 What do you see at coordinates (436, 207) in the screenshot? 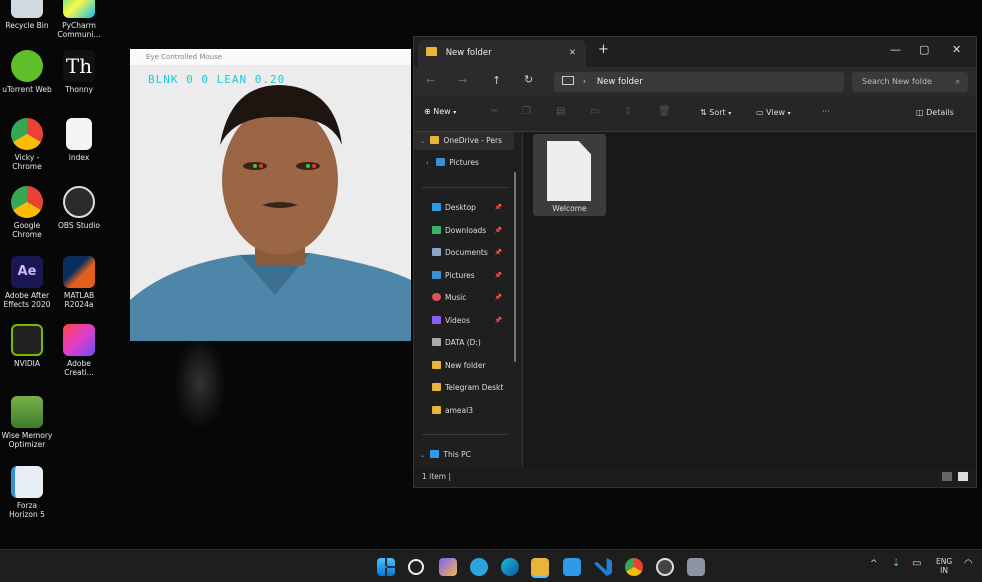
I see `desktop-icon` at bounding box center [436, 207].